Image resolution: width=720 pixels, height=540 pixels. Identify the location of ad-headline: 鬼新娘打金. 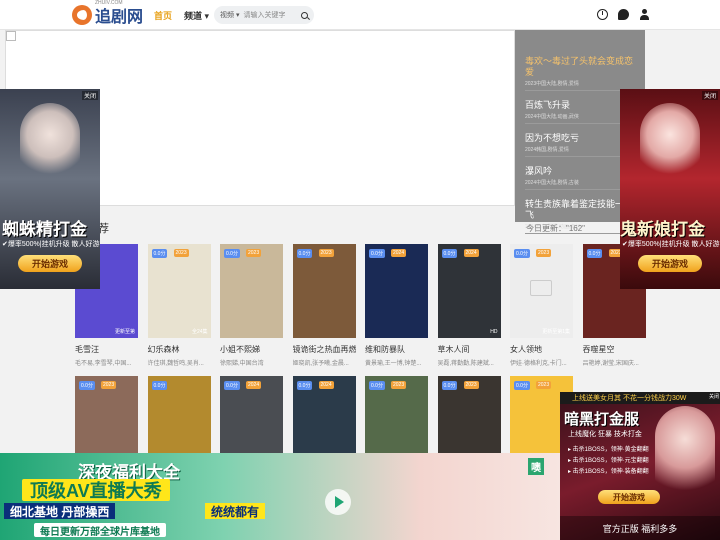
(662, 229).